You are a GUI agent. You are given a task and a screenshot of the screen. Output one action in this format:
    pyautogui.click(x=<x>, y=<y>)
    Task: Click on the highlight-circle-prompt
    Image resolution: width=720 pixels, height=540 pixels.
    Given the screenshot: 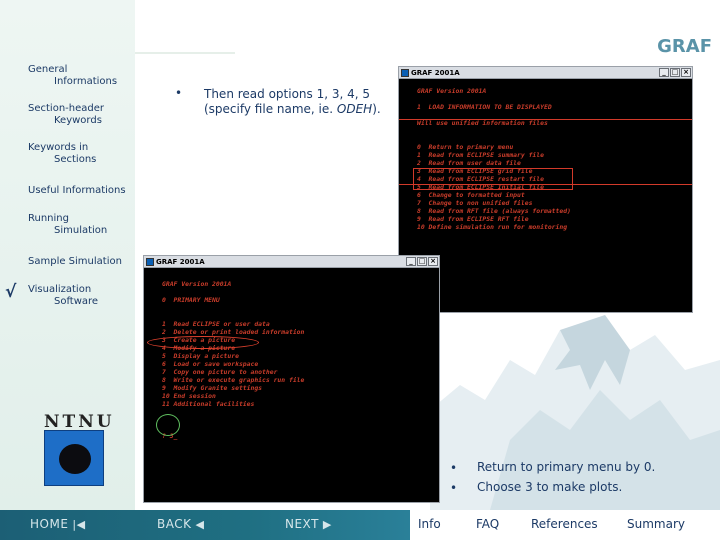 What is the action you would take?
    pyautogui.click(x=168, y=425)
    